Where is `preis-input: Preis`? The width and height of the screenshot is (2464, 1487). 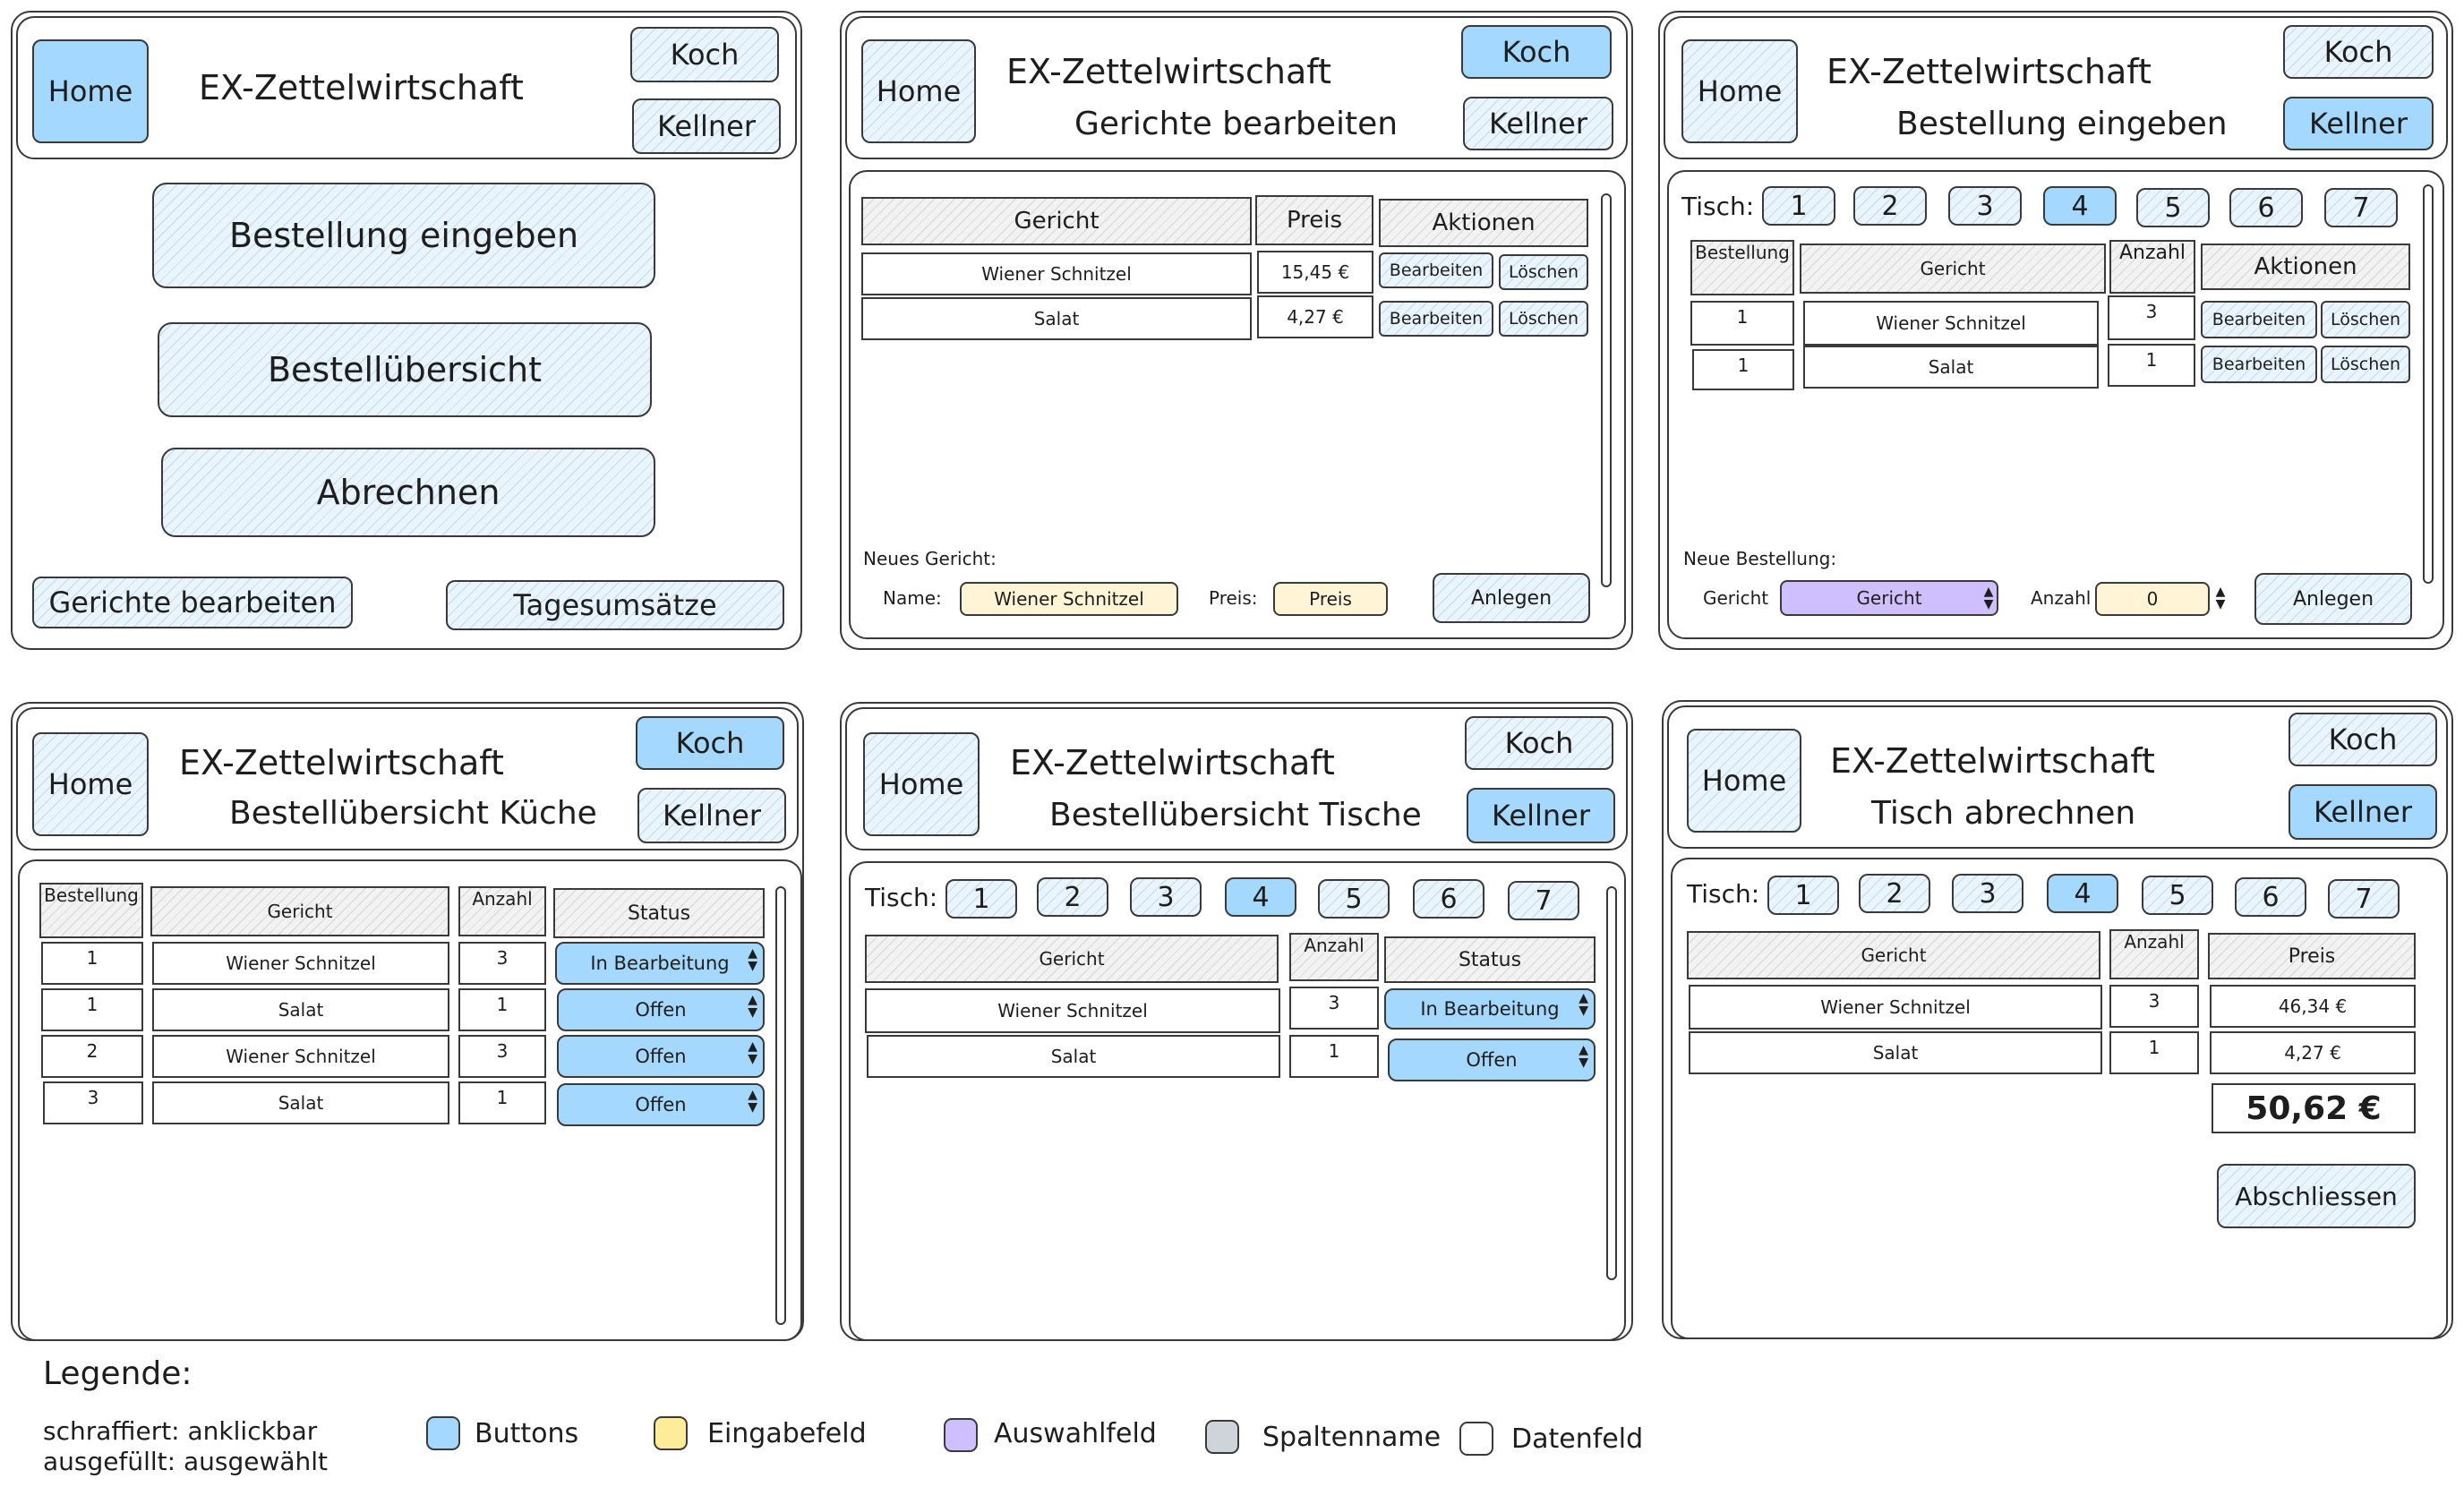
preis-input: Preis is located at coordinates (1330, 599).